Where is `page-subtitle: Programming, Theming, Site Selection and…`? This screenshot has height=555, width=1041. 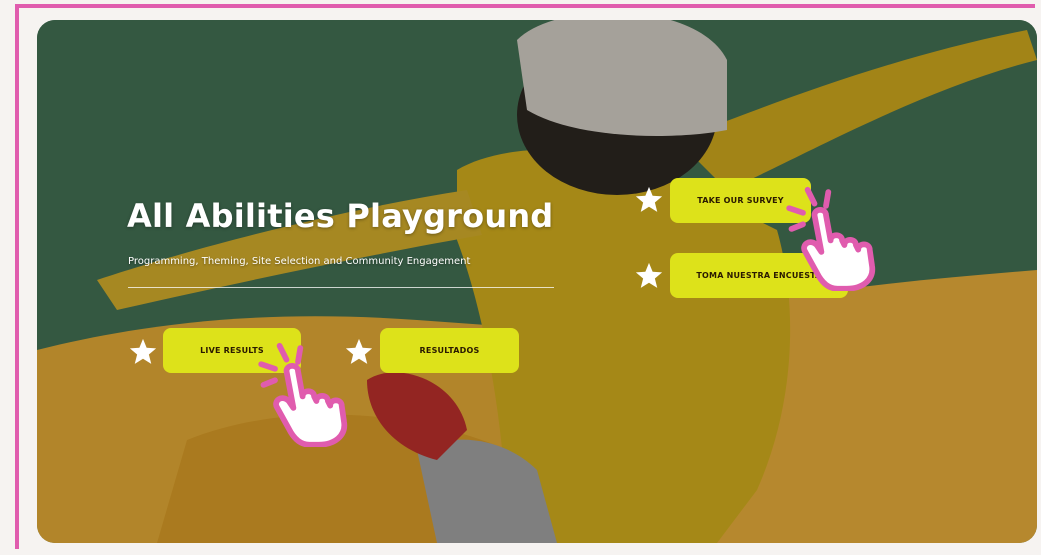 page-subtitle: Programming, Theming, Site Selection and… is located at coordinates (299, 261).